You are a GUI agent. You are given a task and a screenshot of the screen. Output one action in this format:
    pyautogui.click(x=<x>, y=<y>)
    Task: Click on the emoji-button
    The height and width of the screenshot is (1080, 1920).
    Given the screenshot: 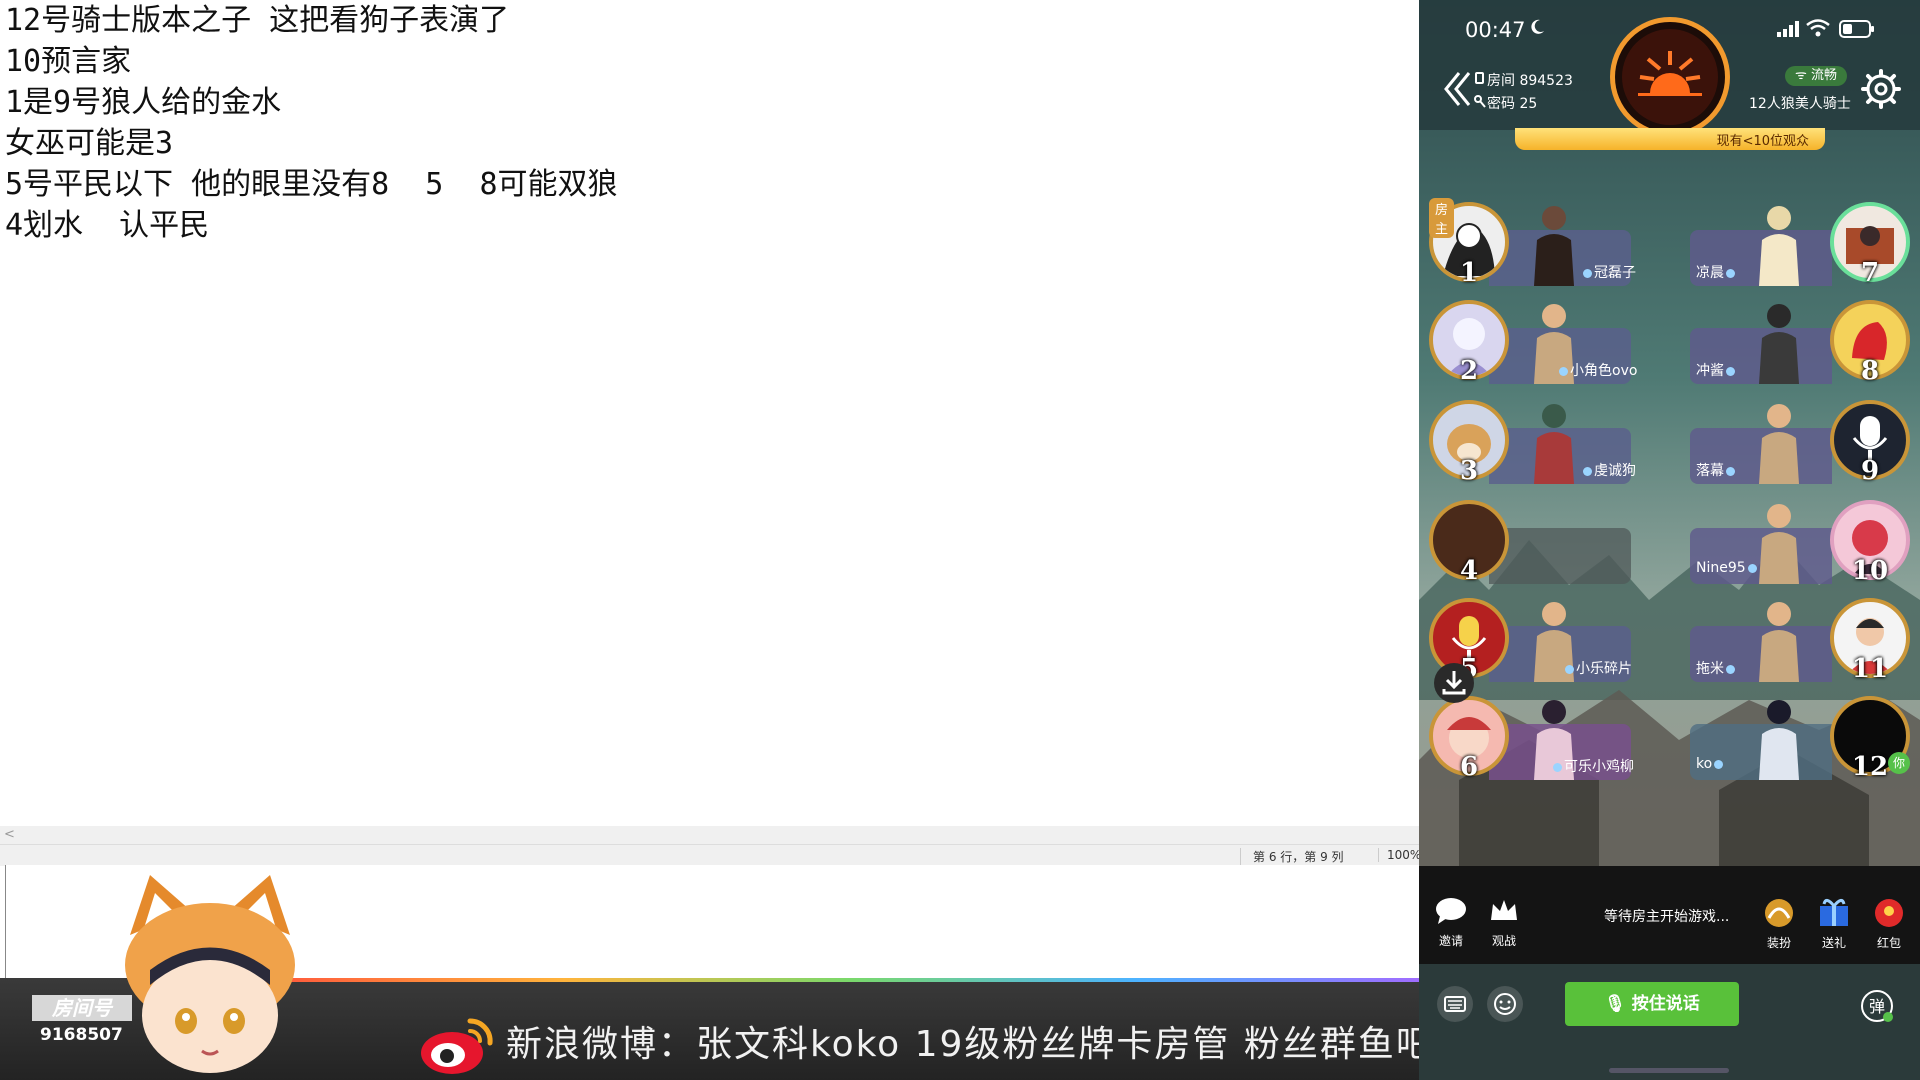 What is the action you would take?
    pyautogui.click(x=1505, y=1004)
    